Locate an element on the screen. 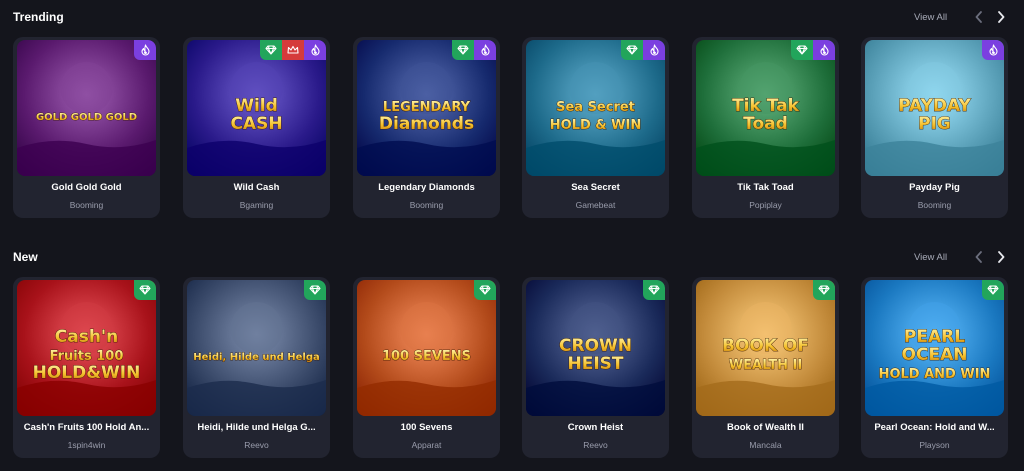 This screenshot has height=471, width=1024. trending-header: Trending View All is located at coordinates (512, 17).